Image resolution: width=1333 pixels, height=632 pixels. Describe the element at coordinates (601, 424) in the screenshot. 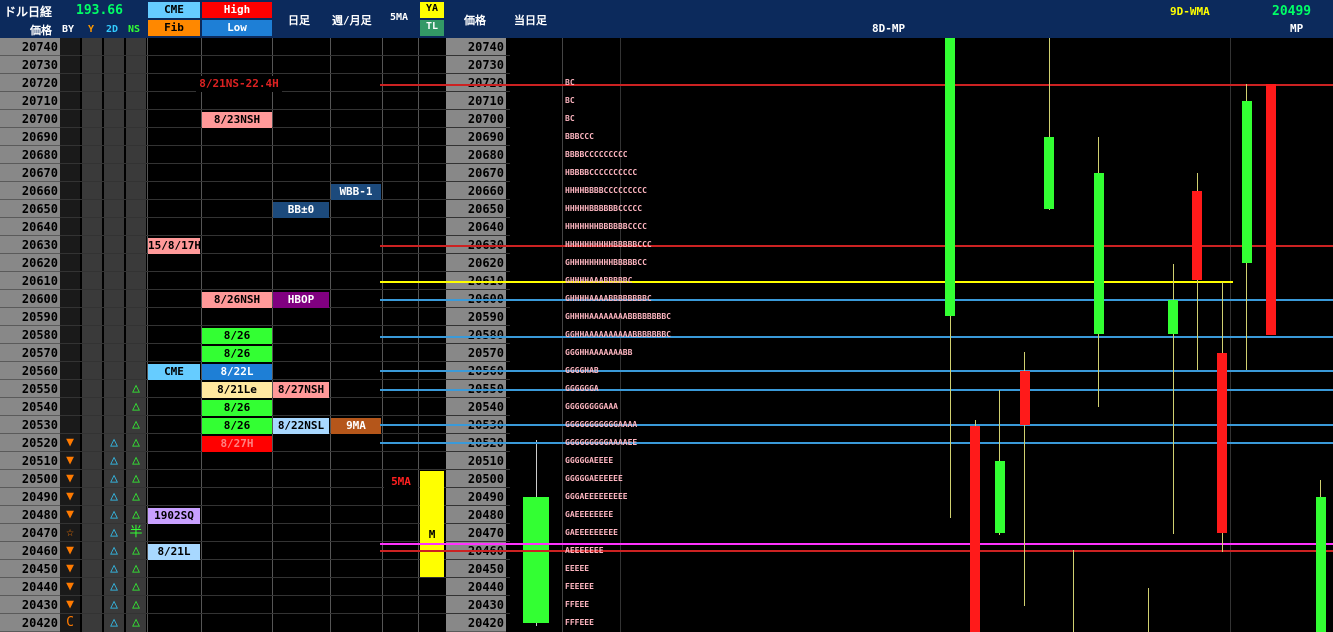

I see `tpo-row: GGGGGGGGGGGAAAA` at that location.